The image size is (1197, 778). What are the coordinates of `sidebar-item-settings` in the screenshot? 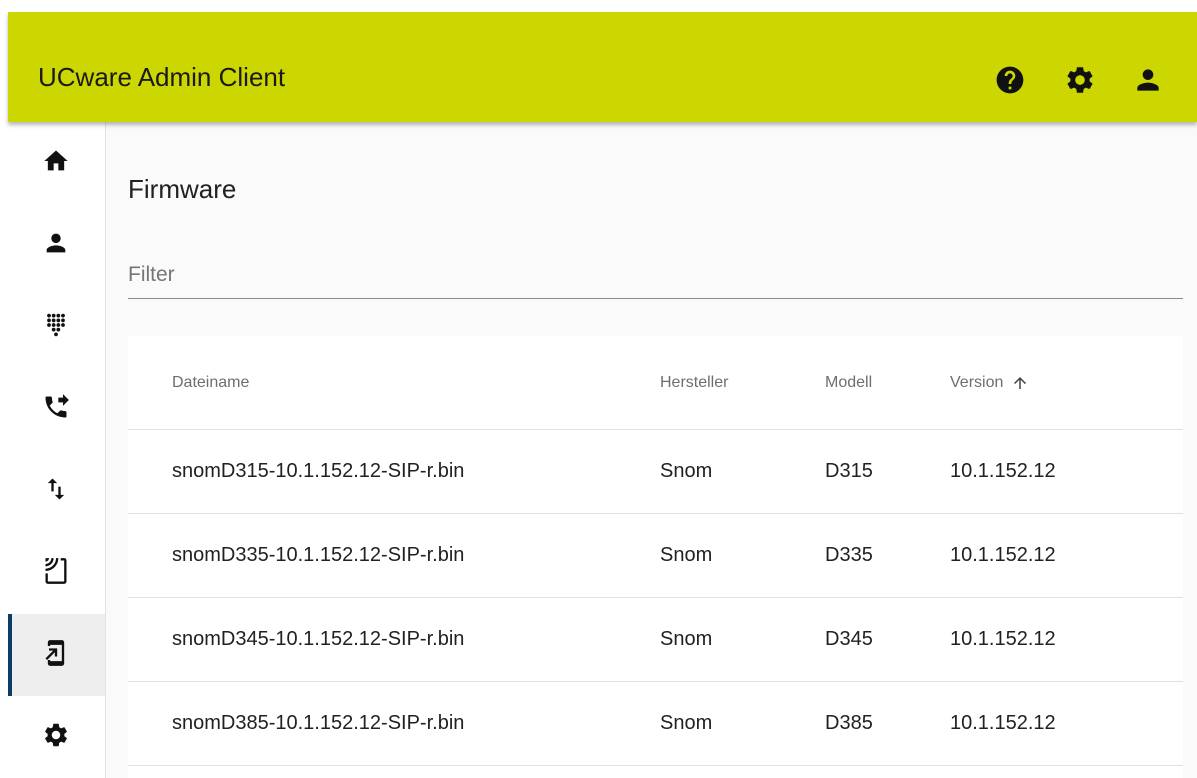 It's located at (56, 737).